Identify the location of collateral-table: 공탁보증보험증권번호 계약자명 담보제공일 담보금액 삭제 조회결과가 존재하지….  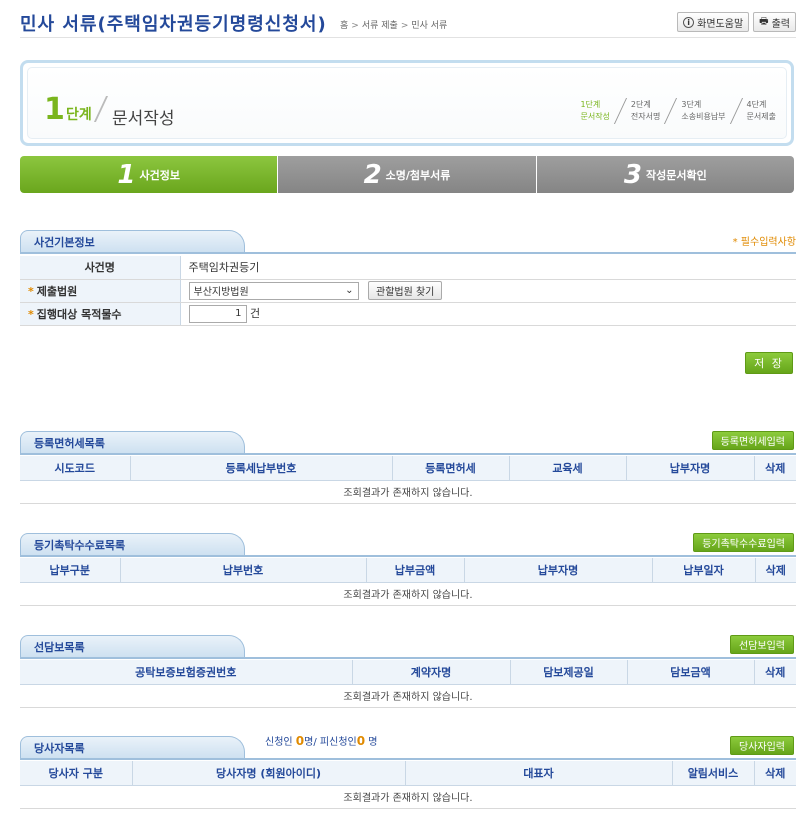
(408, 684).